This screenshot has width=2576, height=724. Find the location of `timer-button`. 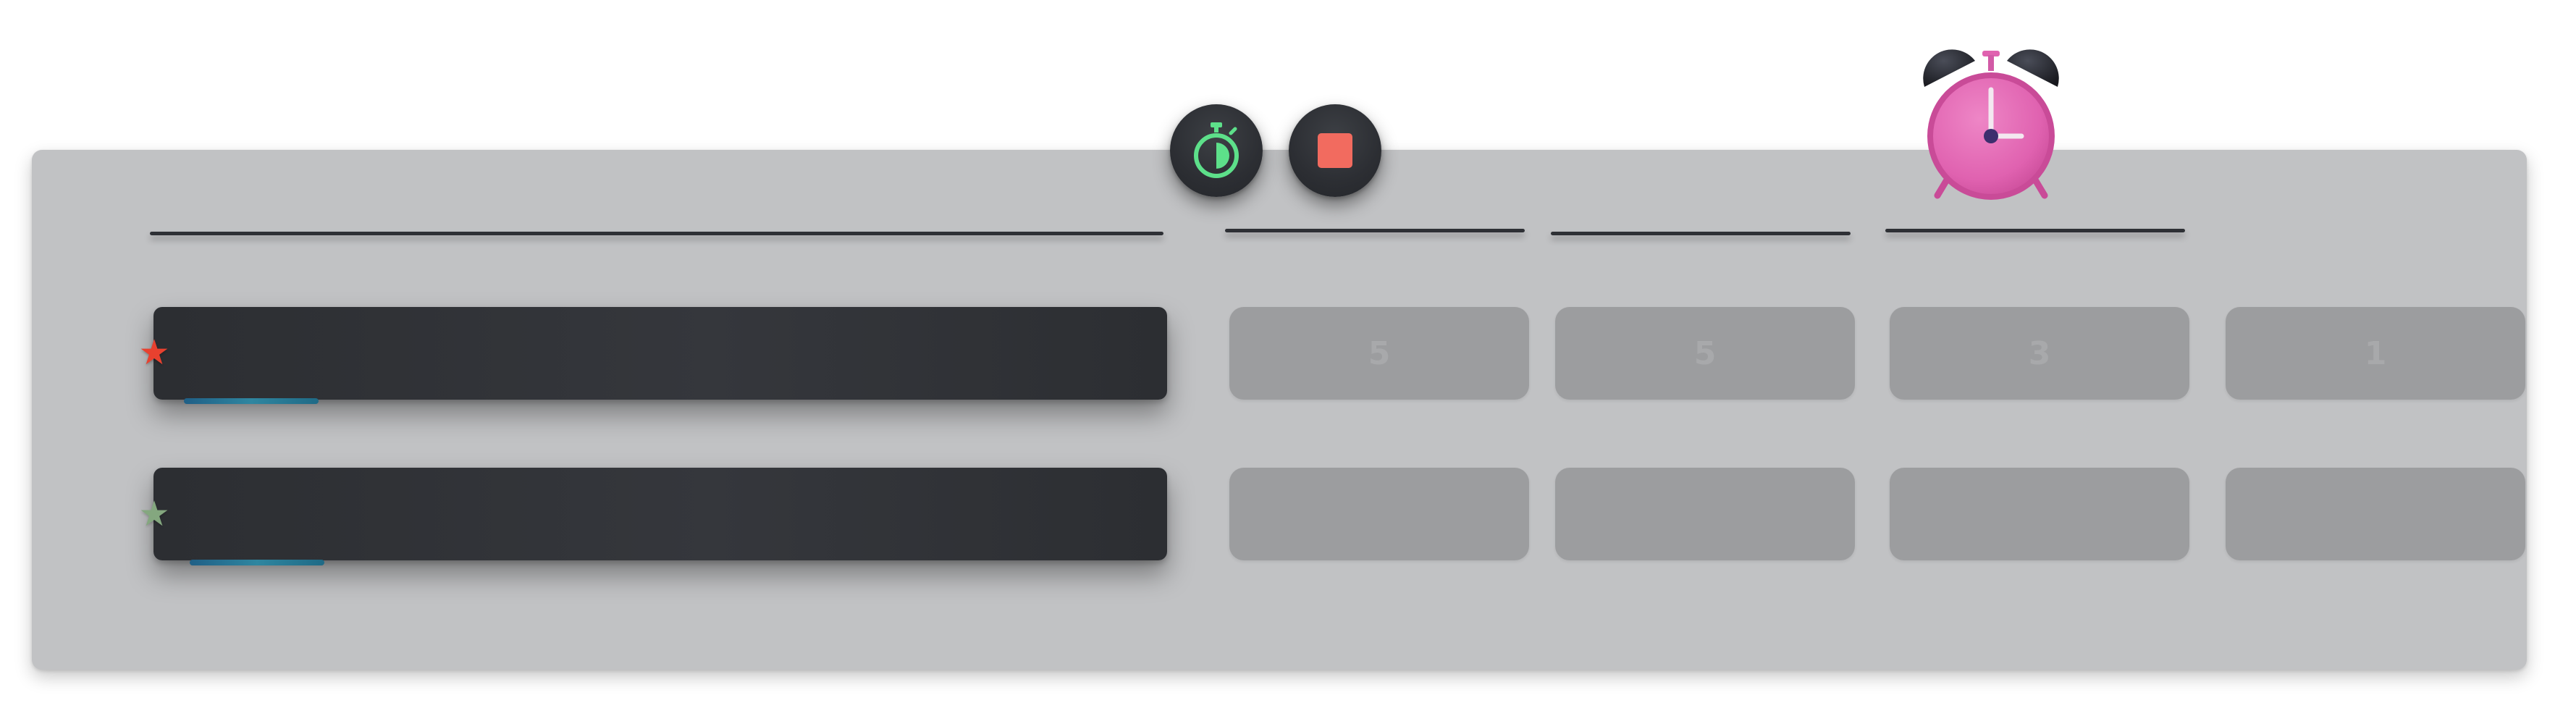

timer-button is located at coordinates (1216, 150).